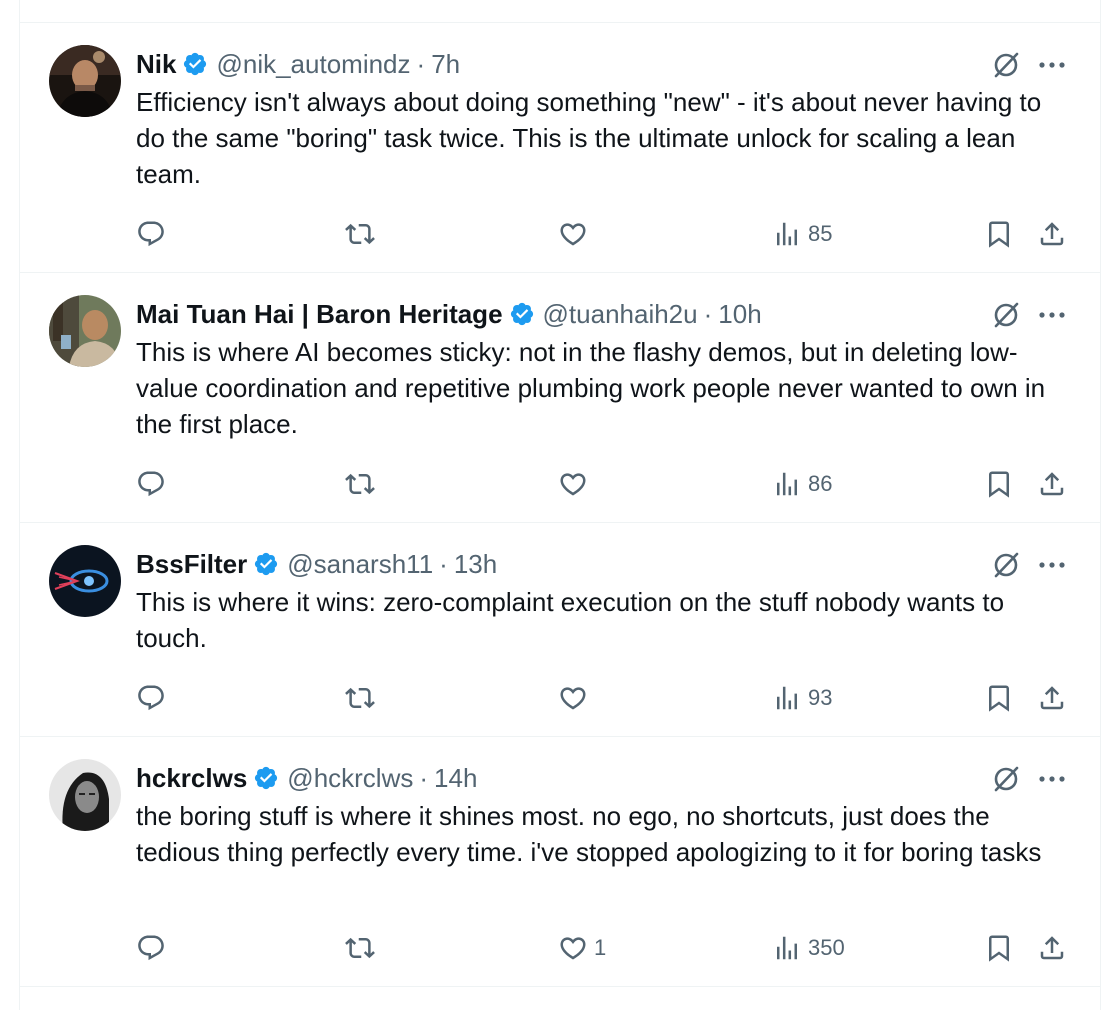  I want to click on views-count: 93, so click(820, 697).